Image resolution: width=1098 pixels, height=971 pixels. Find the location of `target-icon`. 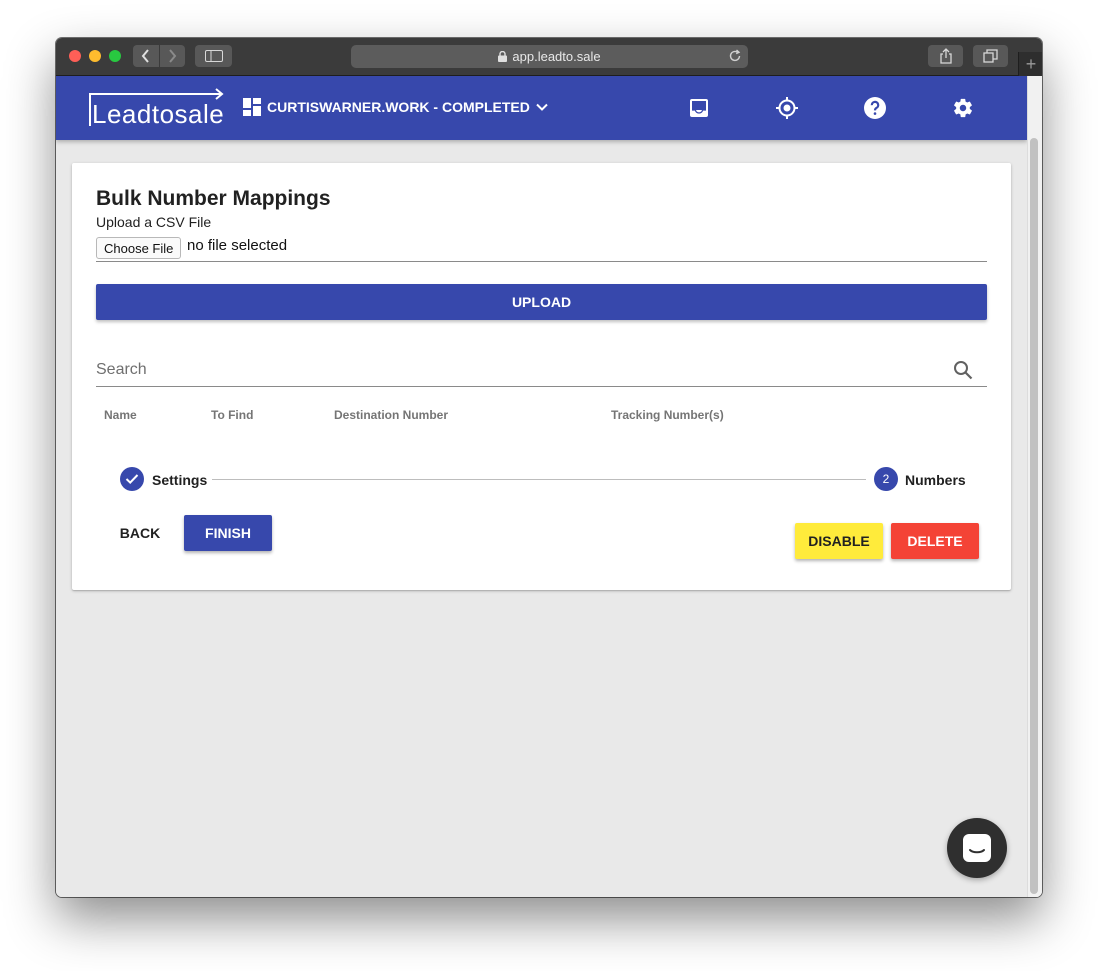

target-icon is located at coordinates (787, 108).